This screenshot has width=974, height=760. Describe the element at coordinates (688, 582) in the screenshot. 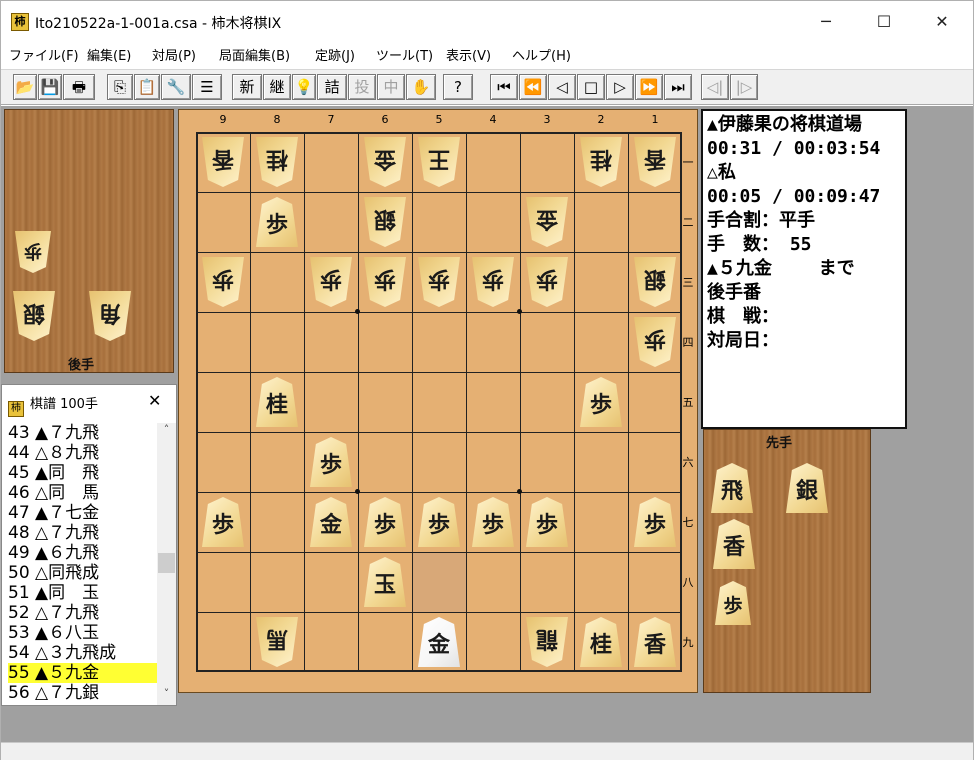

I see `rank-label: 八` at that location.